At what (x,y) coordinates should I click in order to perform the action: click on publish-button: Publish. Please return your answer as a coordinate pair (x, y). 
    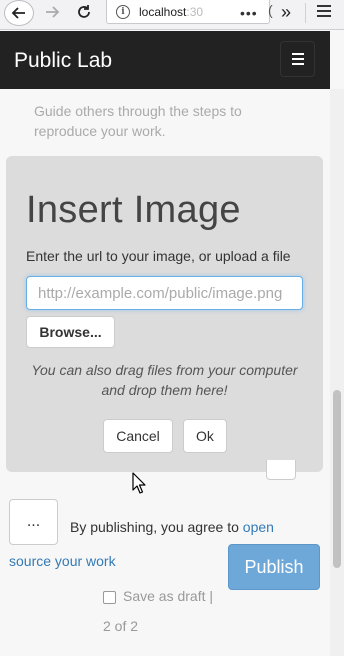
    Looking at the image, I should click on (274, 567).